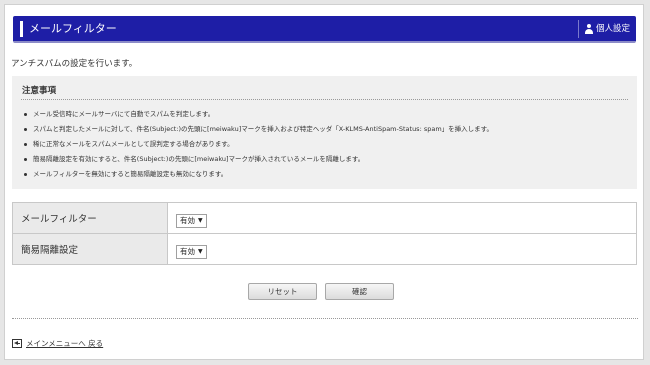 This screenshot has width=650, height=365. What do you see at coordinates (325, 318) in the screenshot?
I see `footer-divider` at bounding box center [325, 318].